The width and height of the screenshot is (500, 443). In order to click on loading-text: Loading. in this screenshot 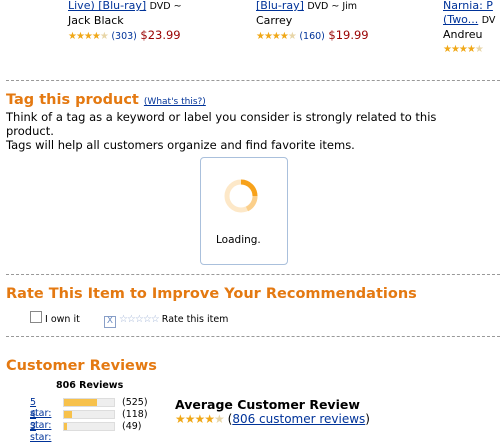, I will do `click(238, 240)`.